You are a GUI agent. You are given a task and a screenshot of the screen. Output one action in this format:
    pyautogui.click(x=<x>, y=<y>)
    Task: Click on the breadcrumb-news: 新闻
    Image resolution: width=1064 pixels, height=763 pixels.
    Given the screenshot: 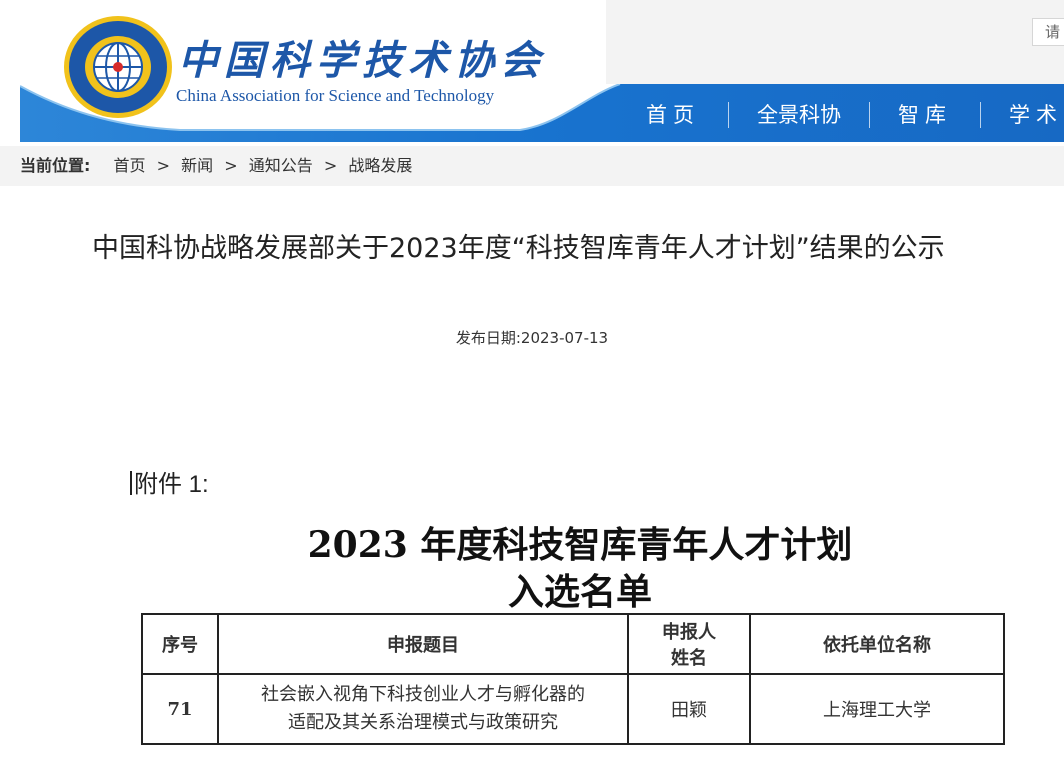 What is the action you would take?
    pyautogui.click(x=197, y=165)
    